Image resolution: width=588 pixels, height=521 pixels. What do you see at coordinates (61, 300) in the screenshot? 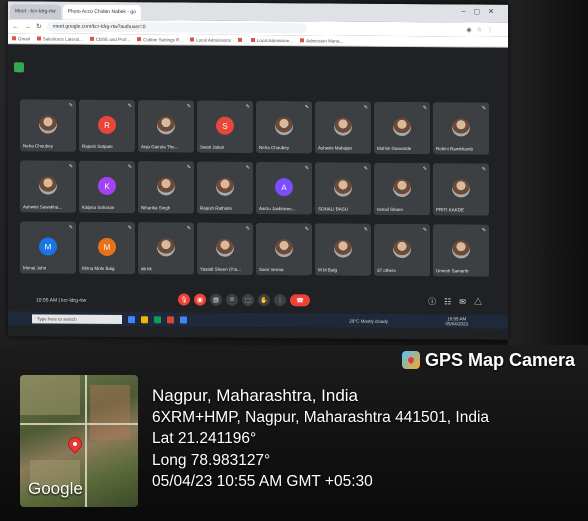
I see `meeting-info: 10:55 AM | kcr-ldrg-rtw` at bounding box center [61, 300].